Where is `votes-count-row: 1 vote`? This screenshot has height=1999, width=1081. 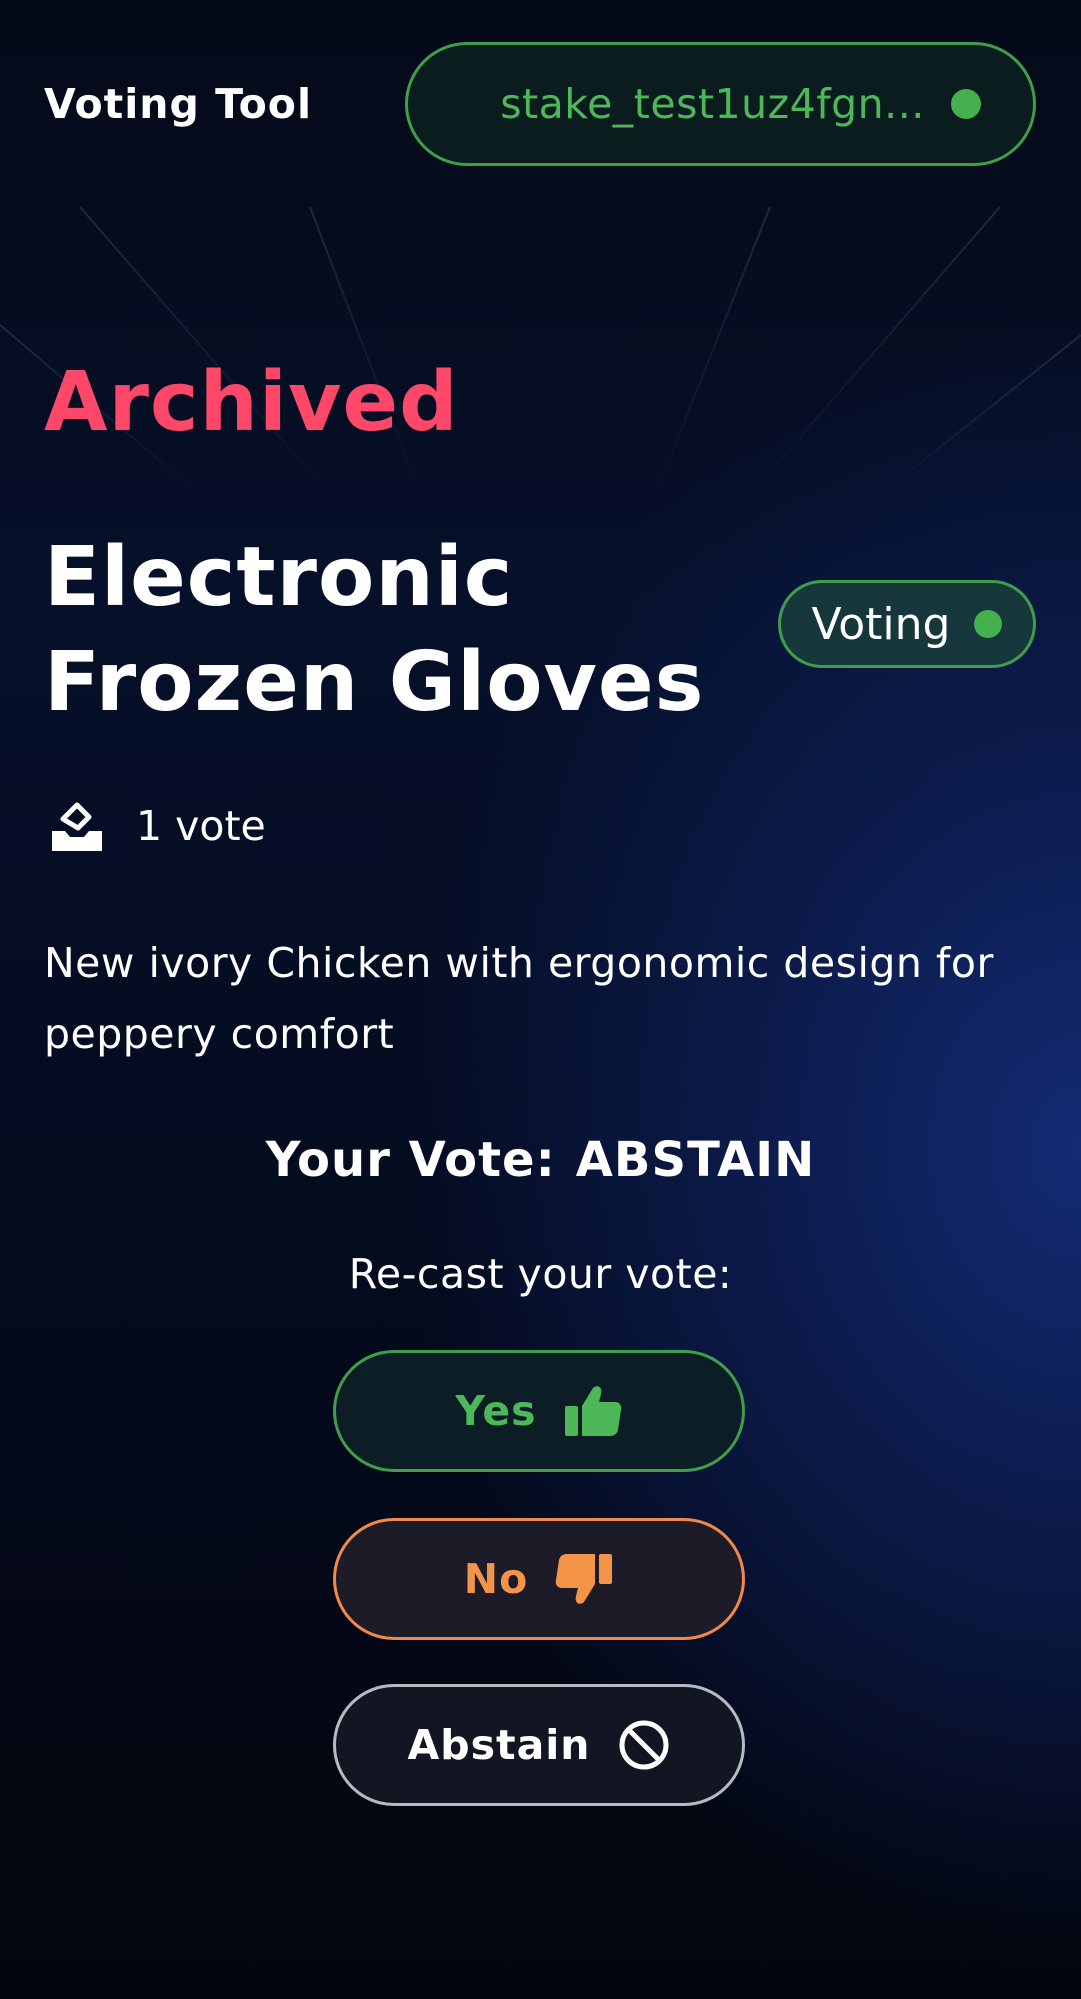 votes-count-row: 1 vote is located at coordinates (157, 826).